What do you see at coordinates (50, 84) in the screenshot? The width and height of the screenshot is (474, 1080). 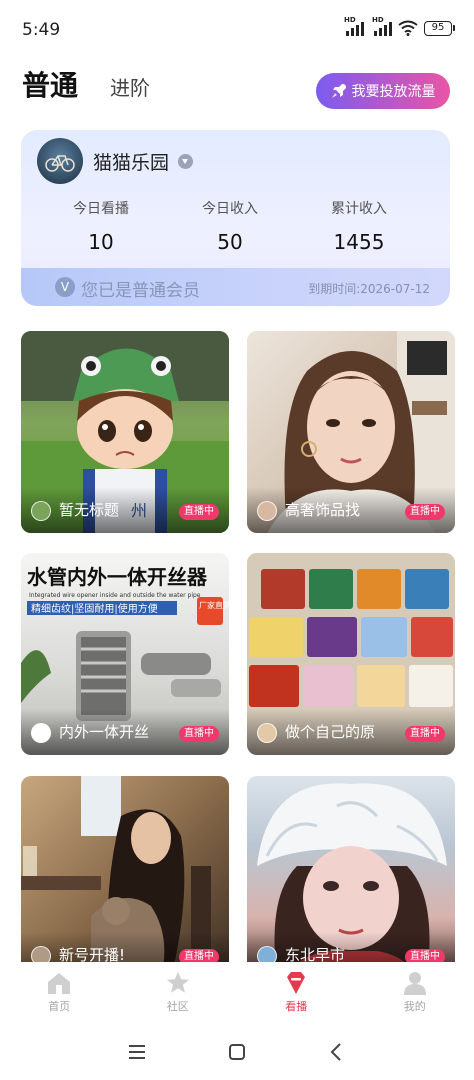 I see `tab-normal: 普通` at bounding box center [50, 84].